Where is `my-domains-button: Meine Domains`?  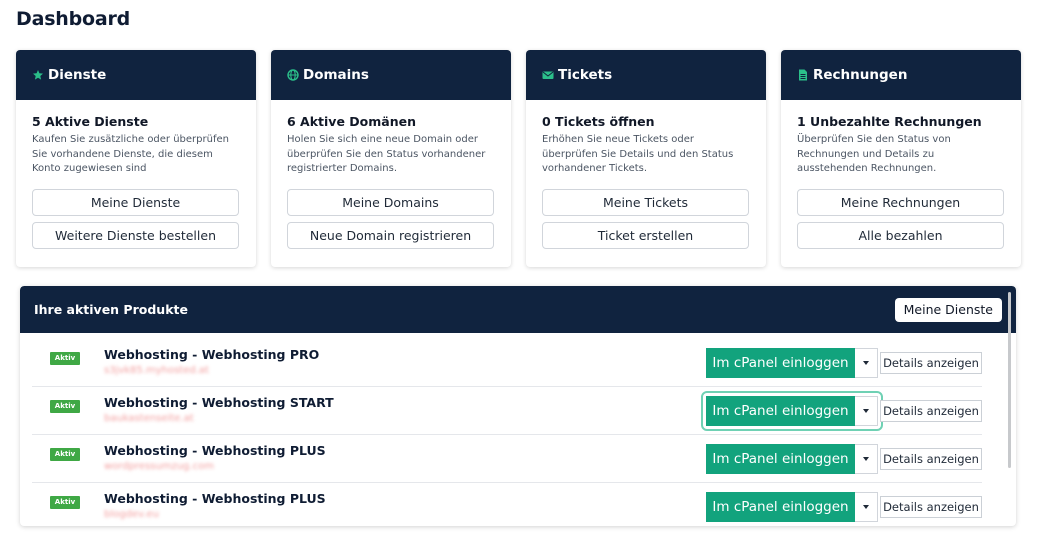 my-domains-button: Meine Domains is located at coordinates (390, 202).